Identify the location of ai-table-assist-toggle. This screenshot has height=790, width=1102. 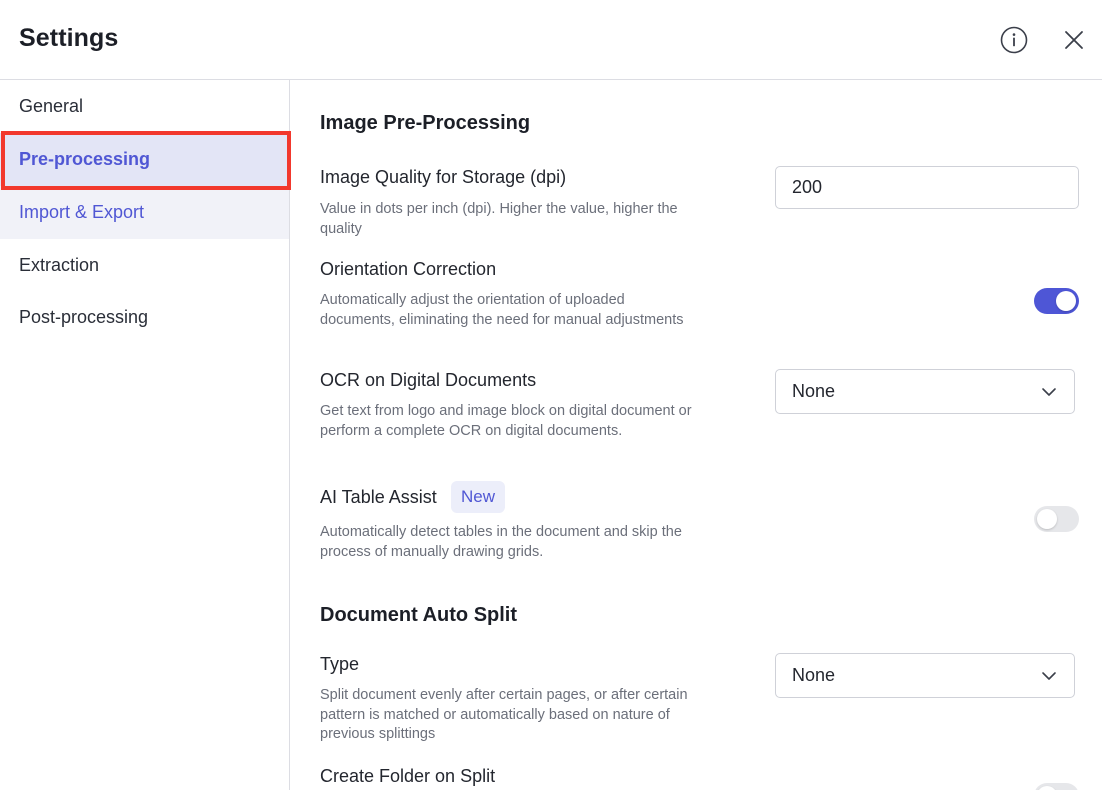
(1056, 519).